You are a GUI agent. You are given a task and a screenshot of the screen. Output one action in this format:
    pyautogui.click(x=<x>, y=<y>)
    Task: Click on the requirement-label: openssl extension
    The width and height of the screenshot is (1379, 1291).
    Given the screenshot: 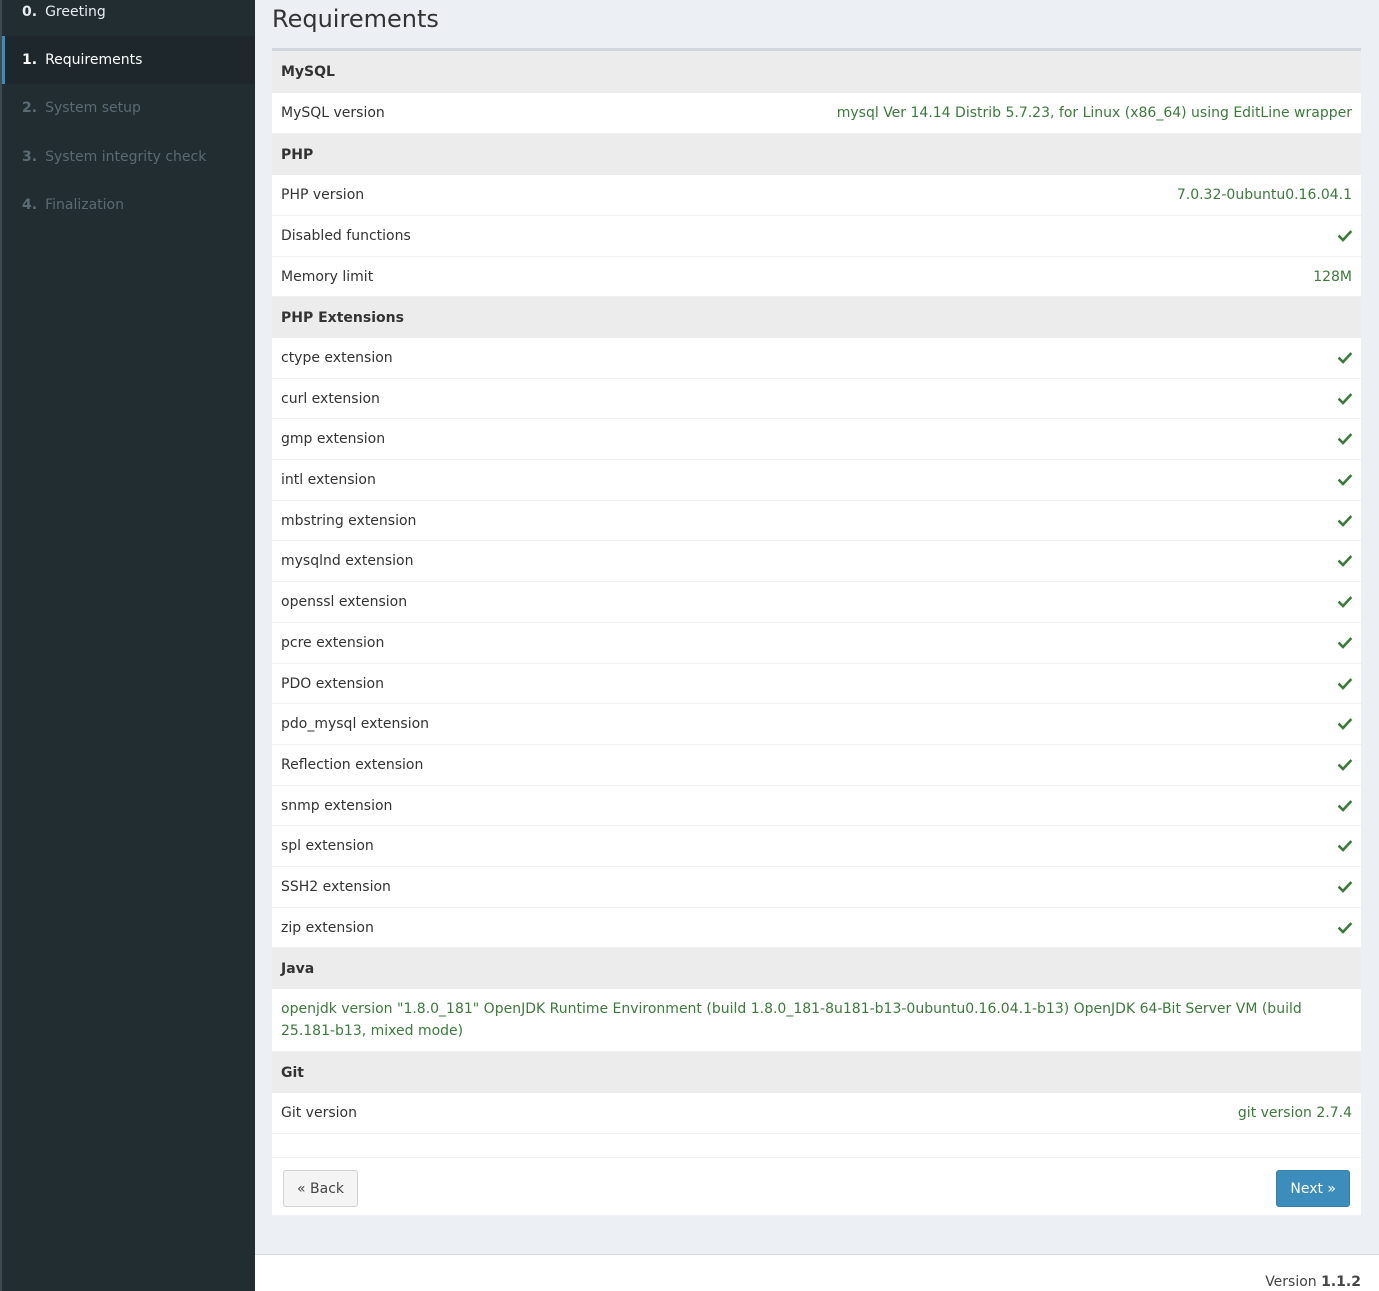 What is the action you would take?
    pyautogui.click(x=344, y=602)
    